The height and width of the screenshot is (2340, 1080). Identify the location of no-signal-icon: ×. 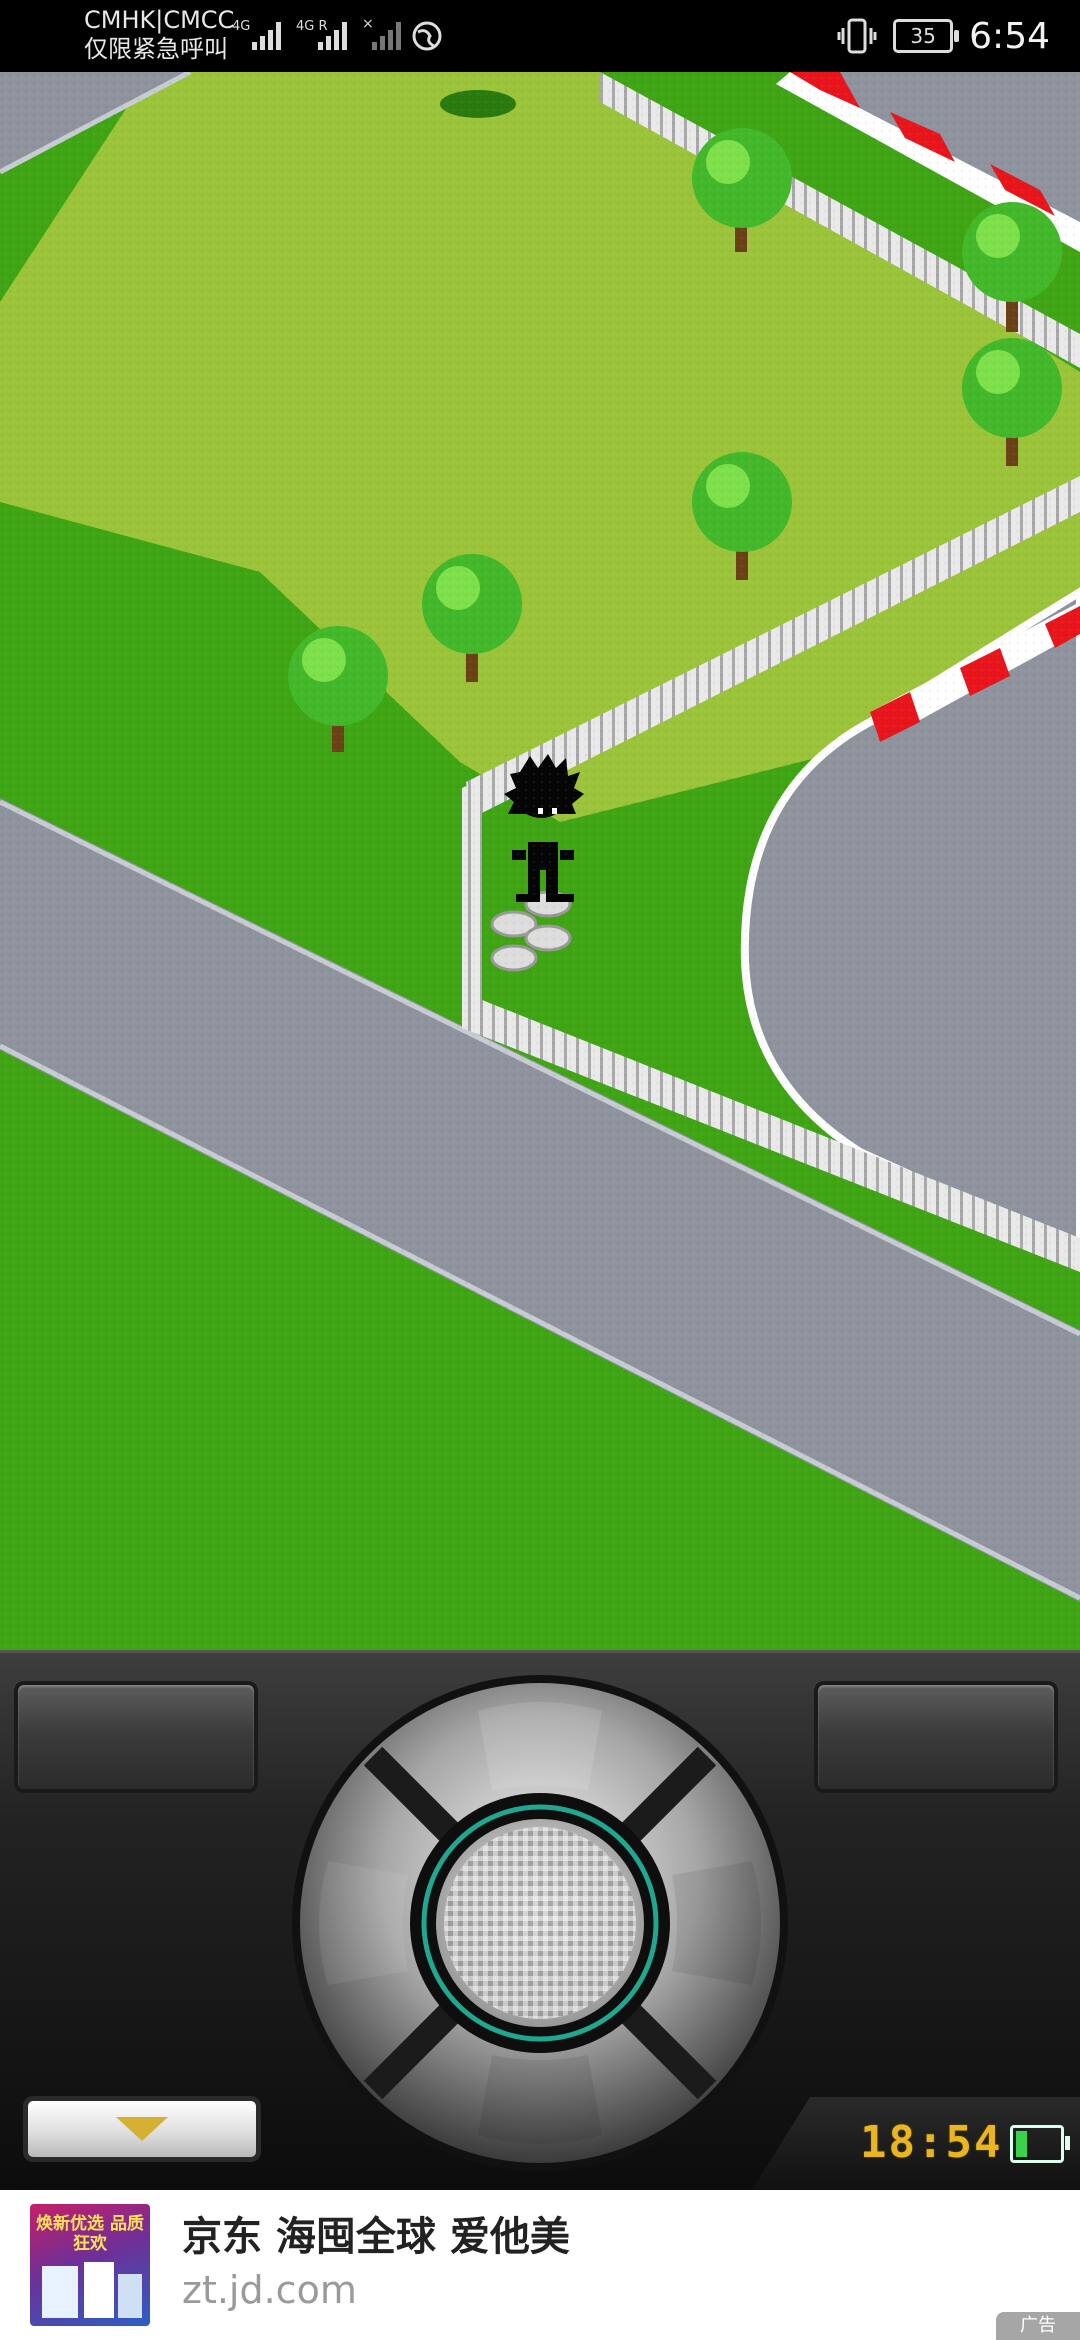
(381, 33).